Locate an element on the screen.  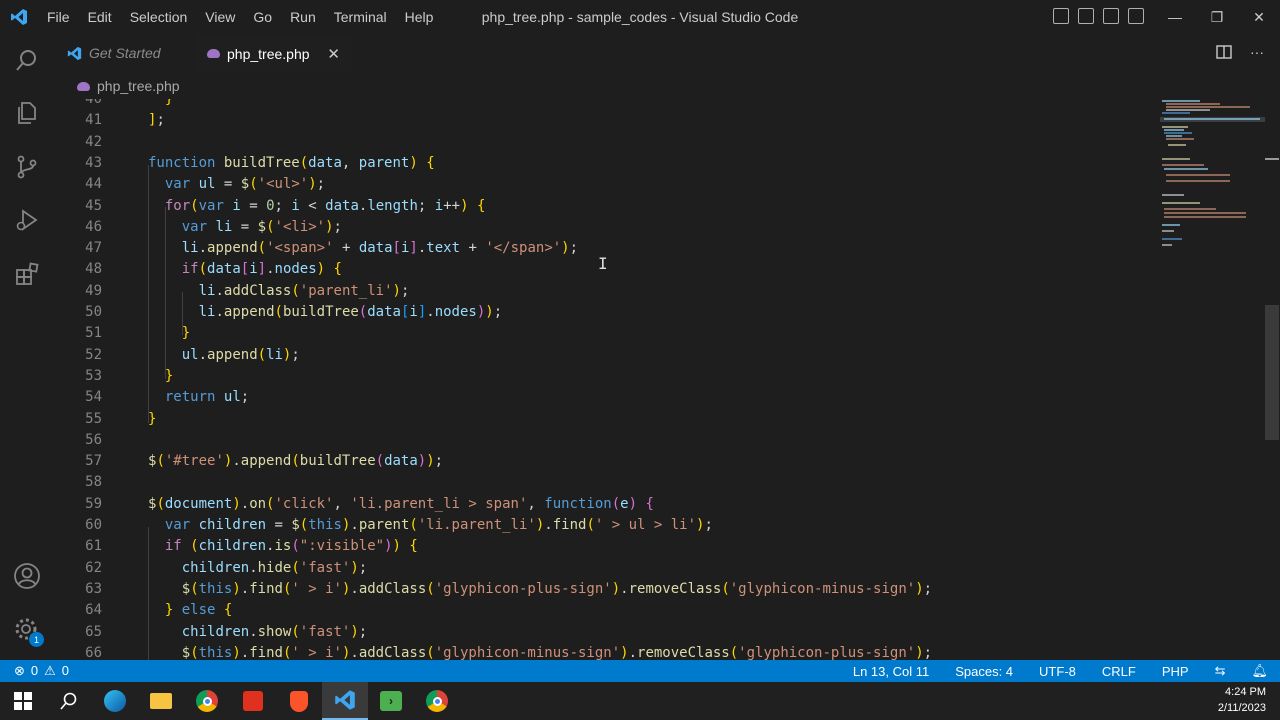
editor-actions: ··· is located at coordinates (1240, 53).